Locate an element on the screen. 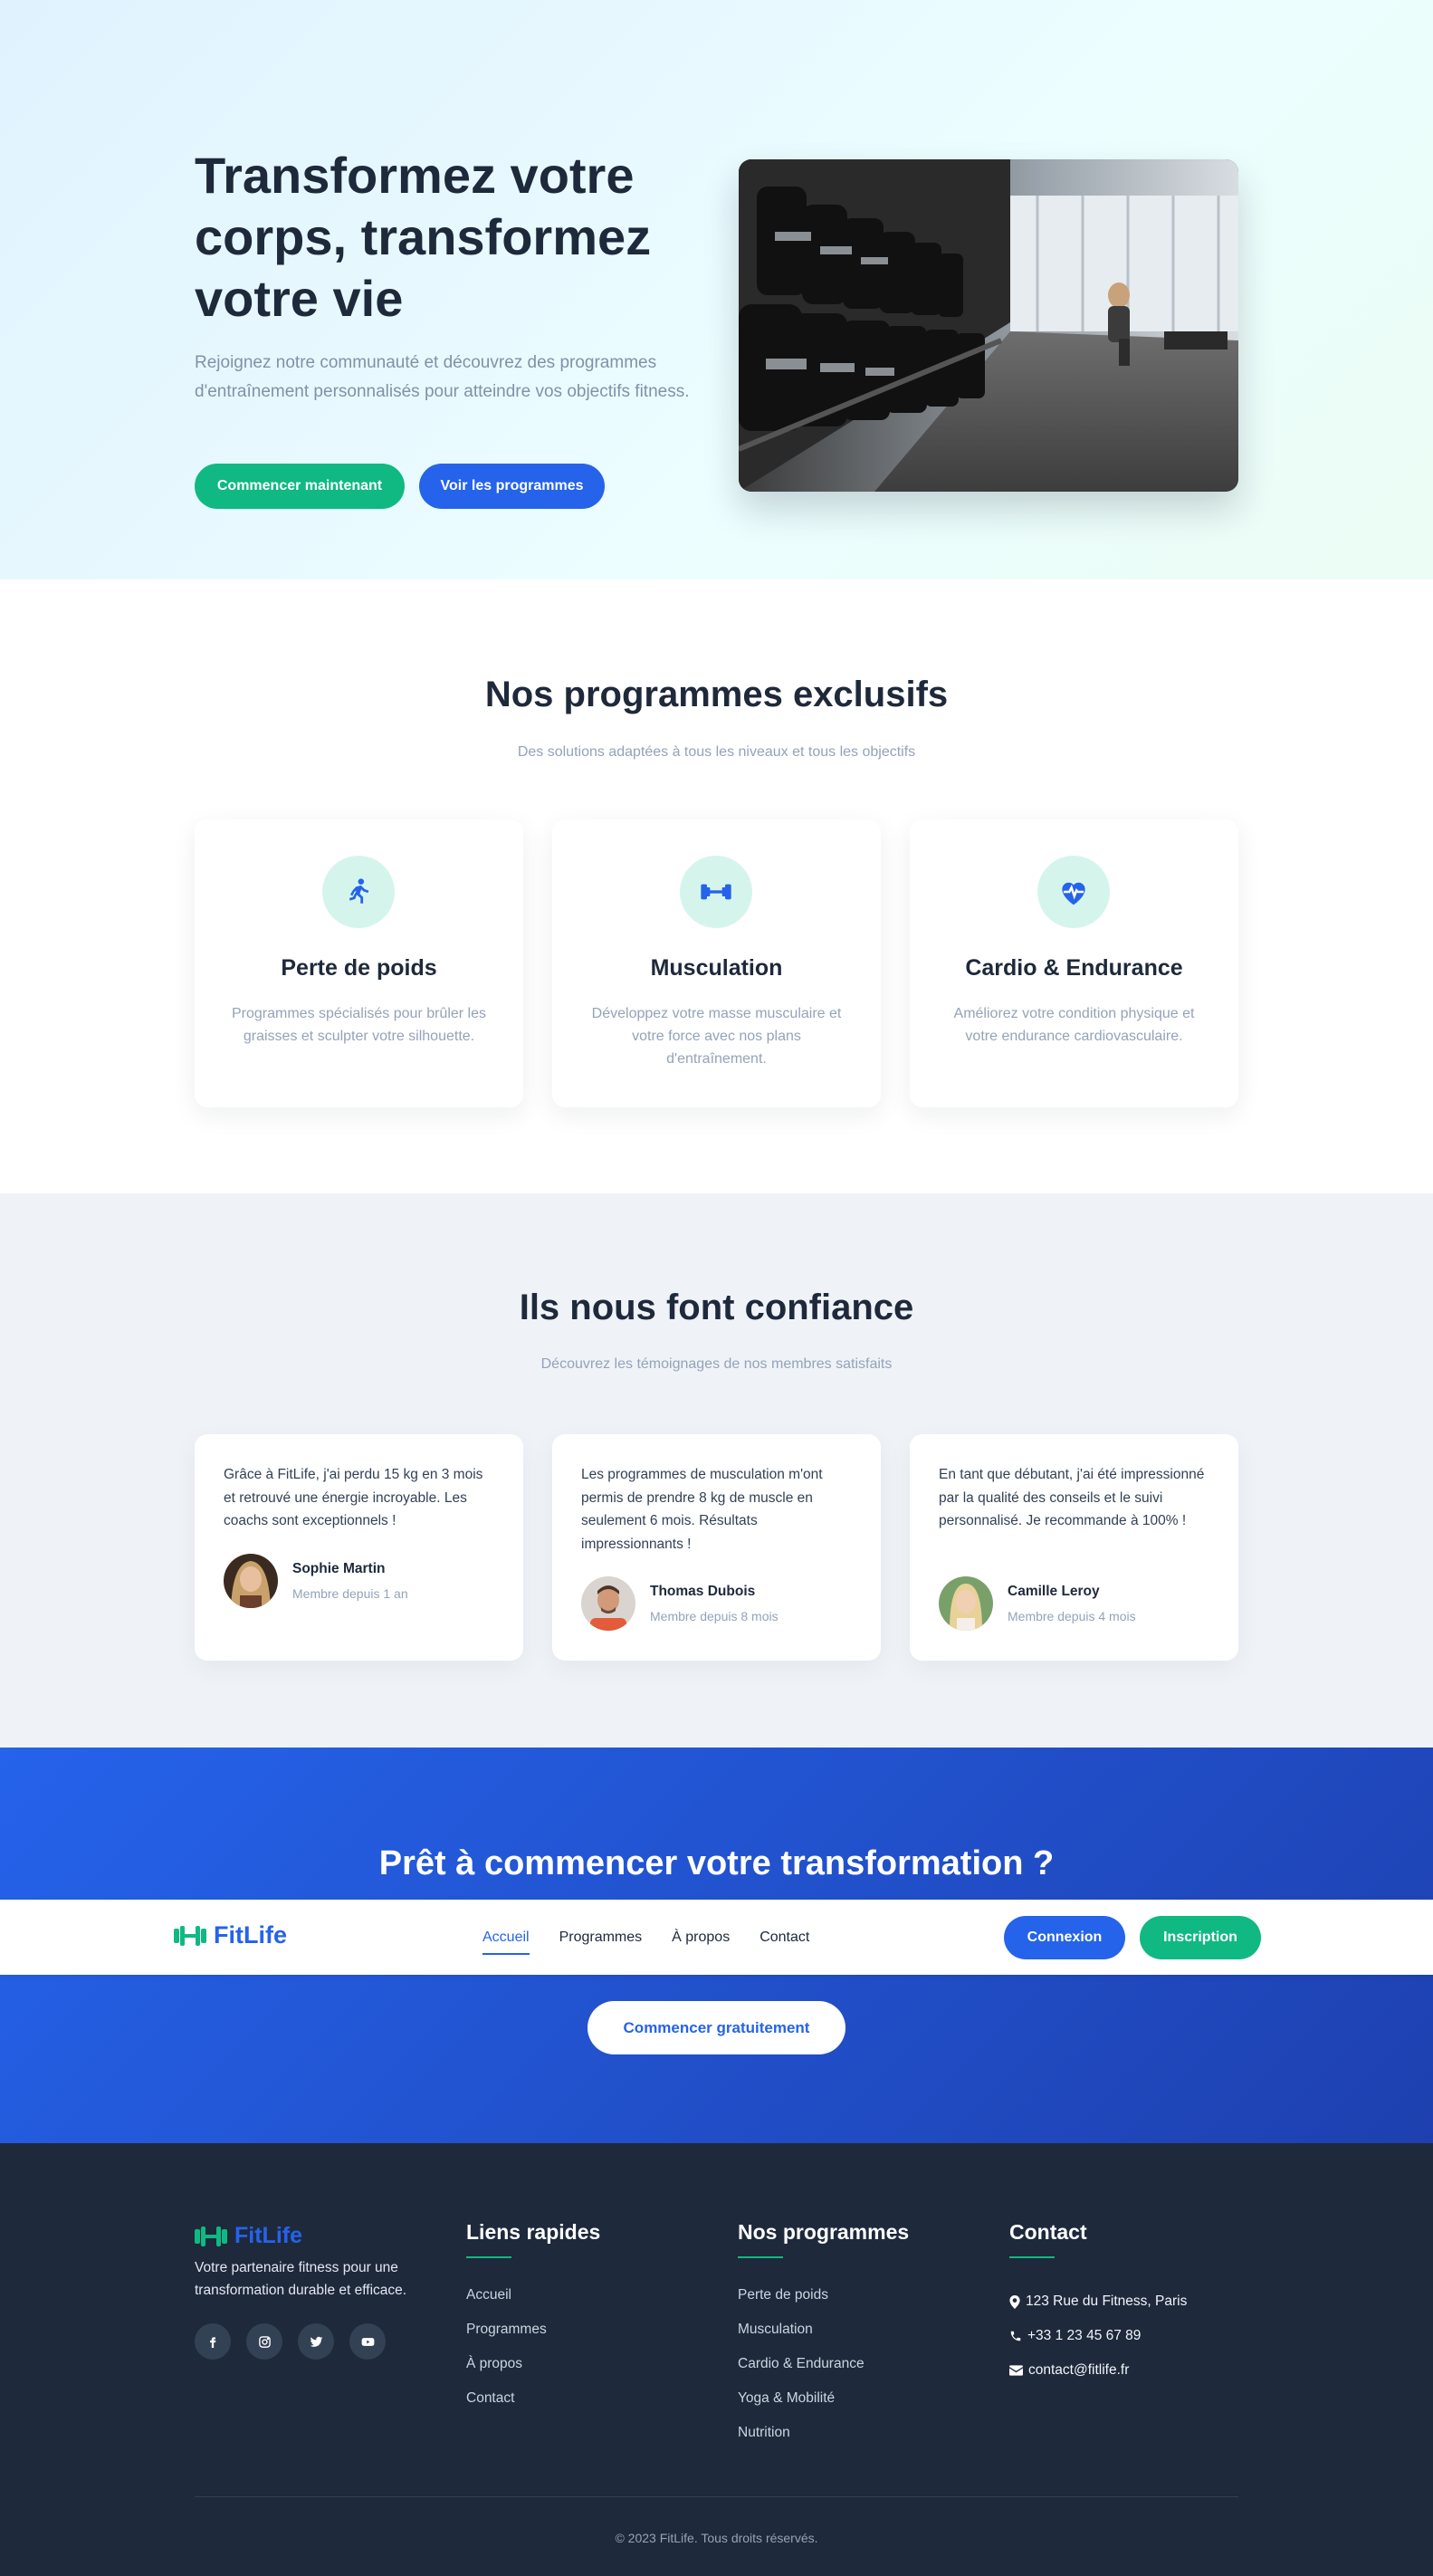 The image size is (1433, 2576). footer-link-programs: Programmes is located at coordinates (506, 2336).